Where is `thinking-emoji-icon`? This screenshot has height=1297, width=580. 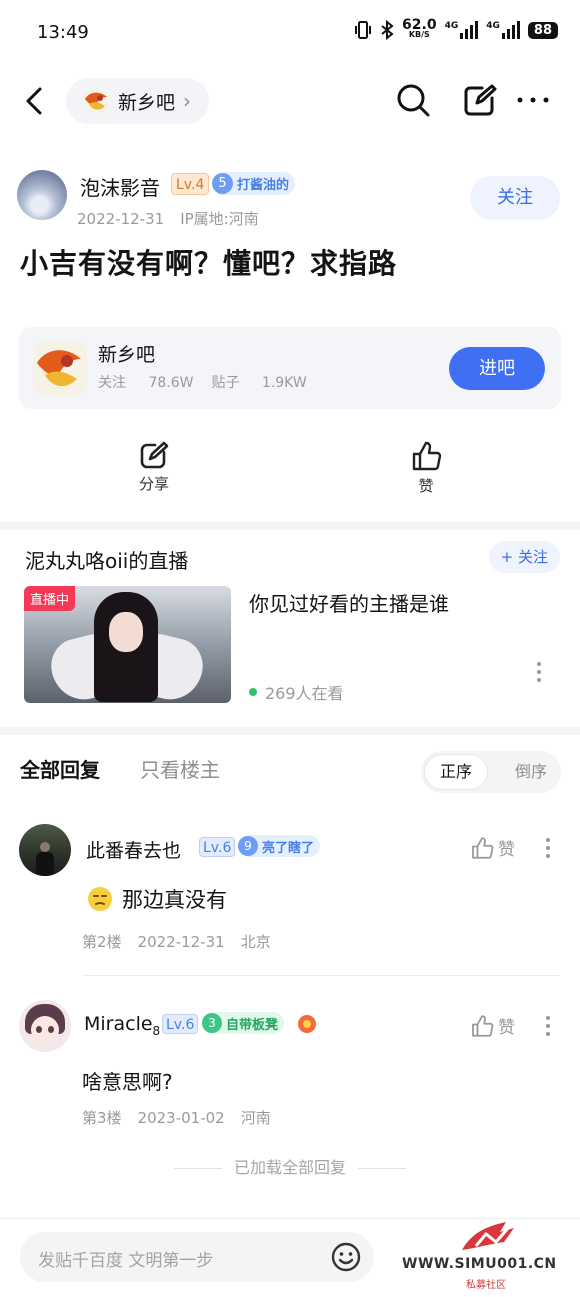 thinking-emoji-icon is located at coordinates (100, 899).